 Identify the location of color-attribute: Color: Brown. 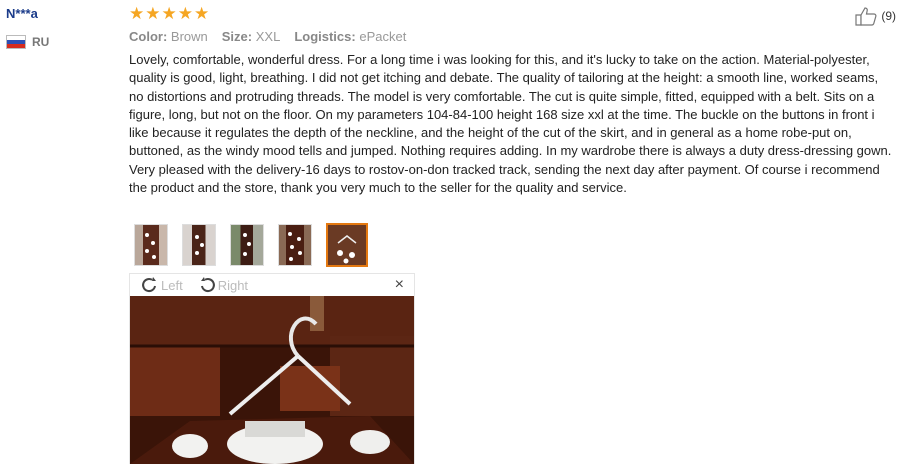
(168, 36).